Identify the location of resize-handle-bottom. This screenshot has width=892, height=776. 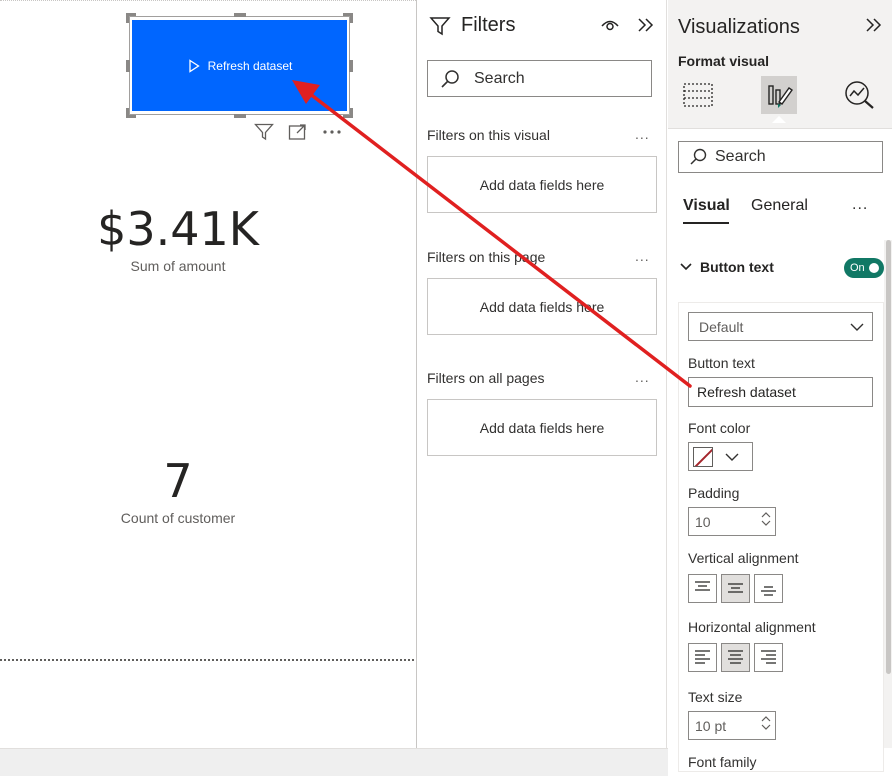
(240, 116).